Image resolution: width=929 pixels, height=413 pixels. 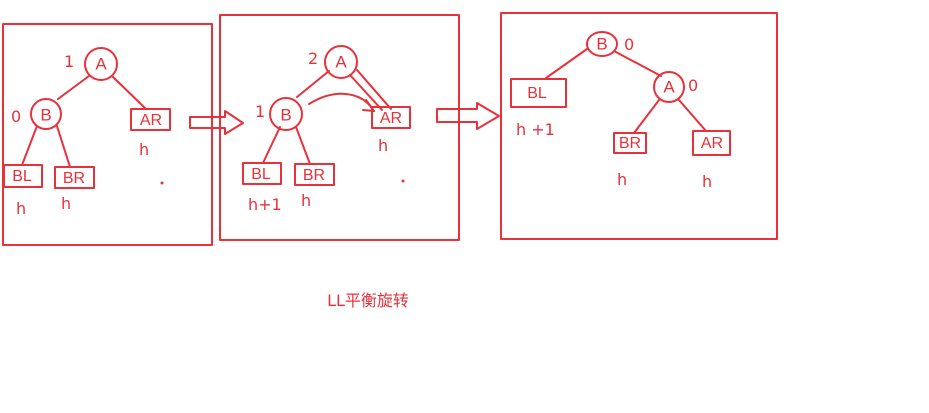 I want to click on subtree-bl-height: h+1, so click(x=265, y=204).